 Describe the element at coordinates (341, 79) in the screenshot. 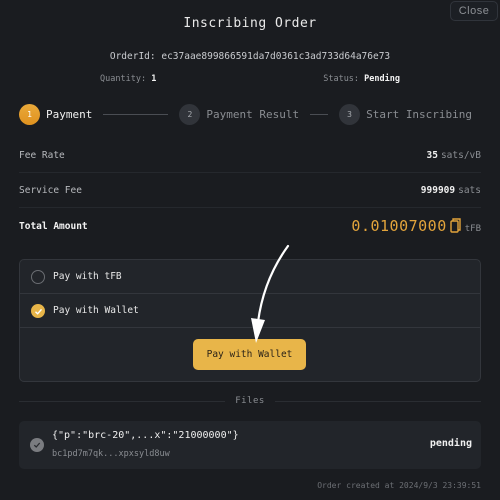

I see `status-label: Status:` at that location.